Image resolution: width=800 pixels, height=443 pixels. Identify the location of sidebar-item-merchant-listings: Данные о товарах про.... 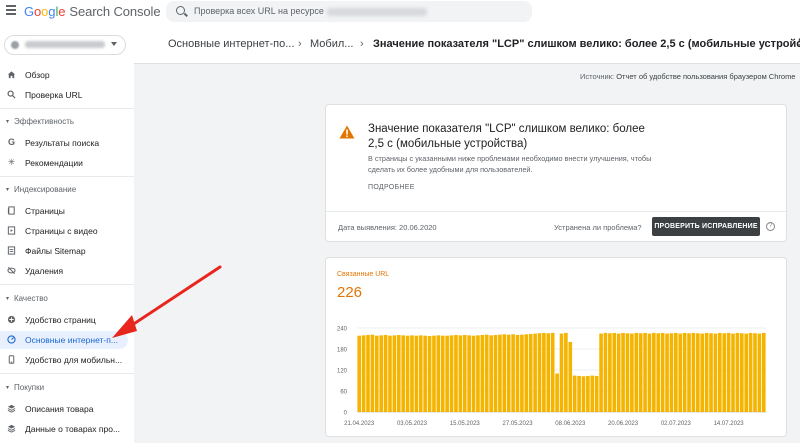
(64, 429).